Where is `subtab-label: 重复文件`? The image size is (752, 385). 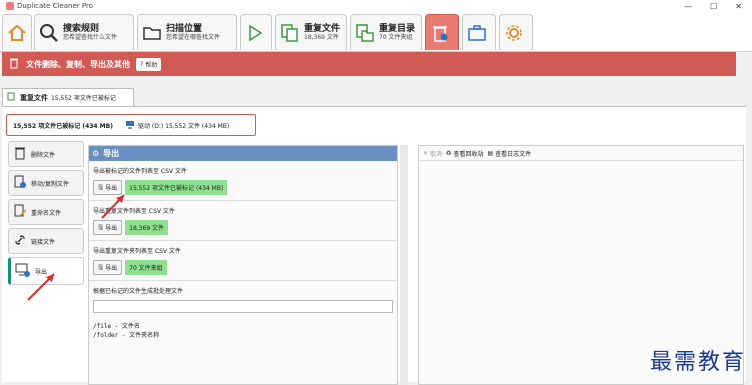 subtab-label: 重复文件 is located at coordinates (34, 97).